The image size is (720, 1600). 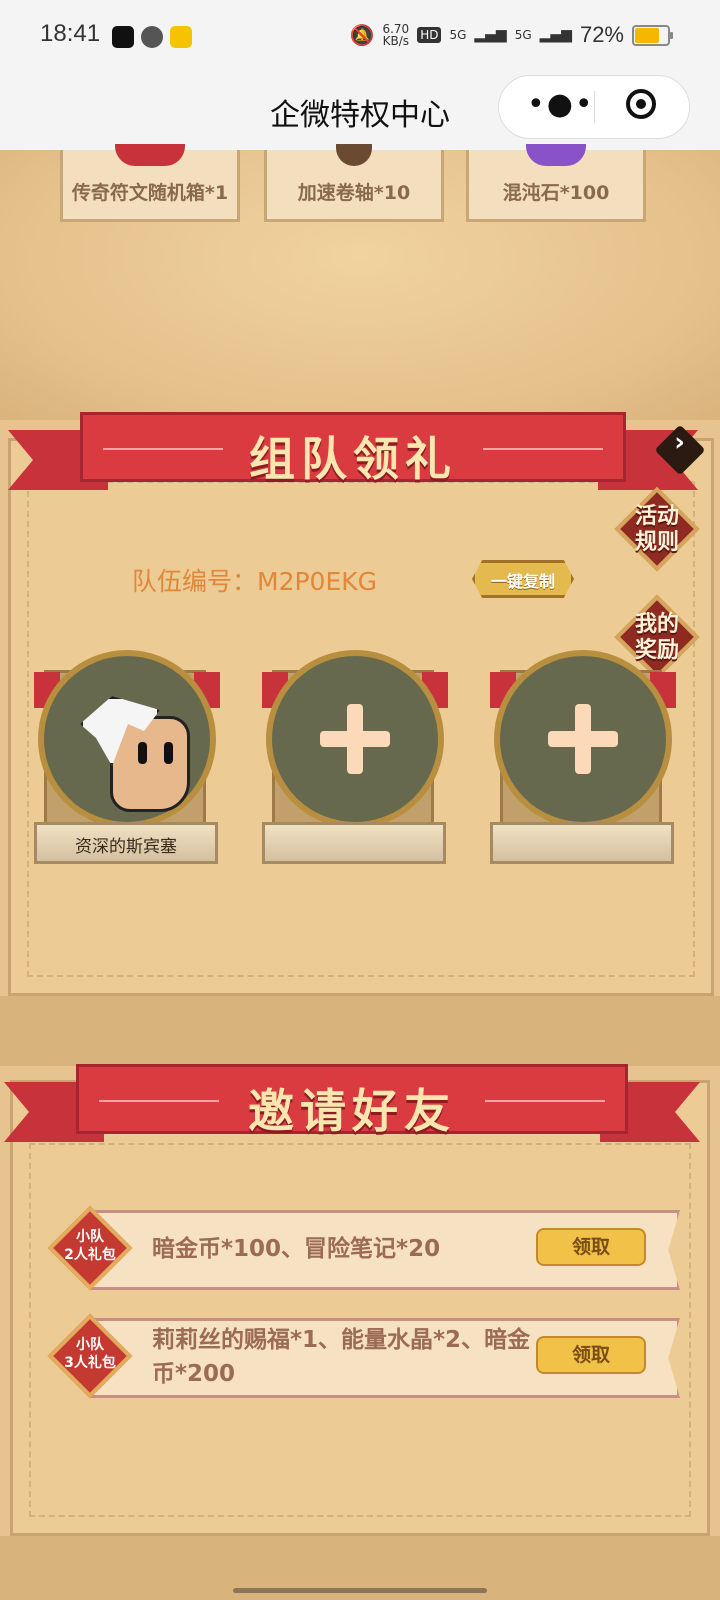 I want to click on battery-percent: 72%, so click(x=601, y=34).